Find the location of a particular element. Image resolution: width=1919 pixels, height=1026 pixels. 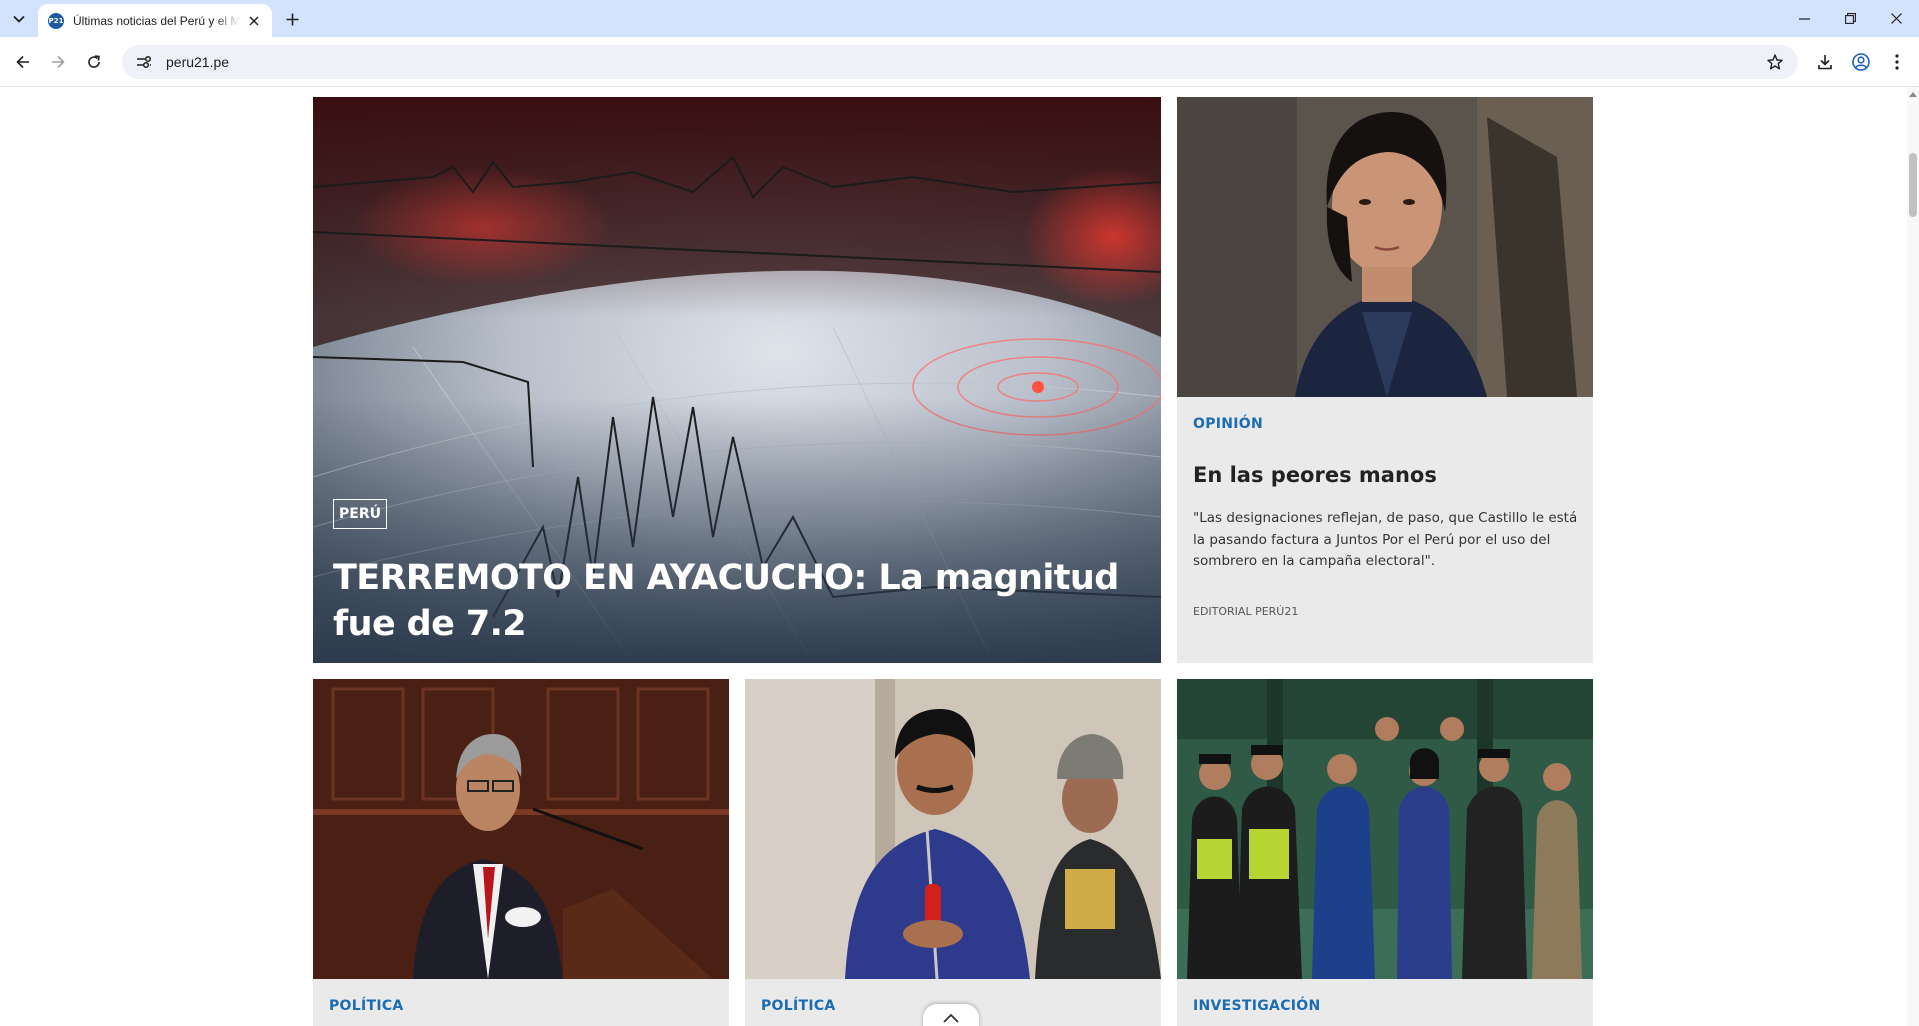

plus-icon is located at coordinates (292, 19).